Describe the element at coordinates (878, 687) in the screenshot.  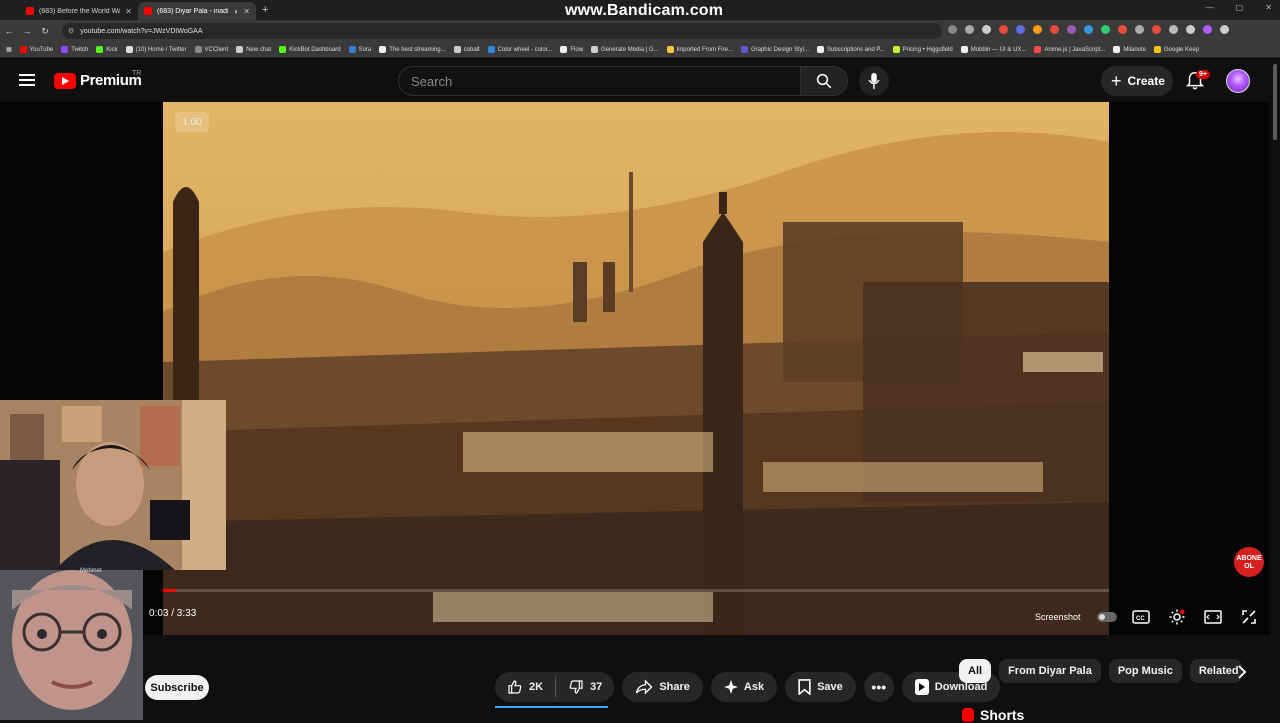
I see `more-actions-button: •••` at that location.